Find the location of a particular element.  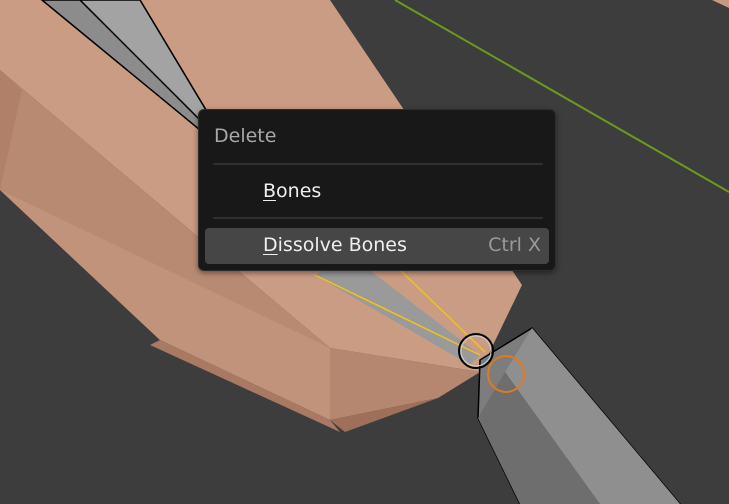

lower-bone is located at coordinates (579, 415).